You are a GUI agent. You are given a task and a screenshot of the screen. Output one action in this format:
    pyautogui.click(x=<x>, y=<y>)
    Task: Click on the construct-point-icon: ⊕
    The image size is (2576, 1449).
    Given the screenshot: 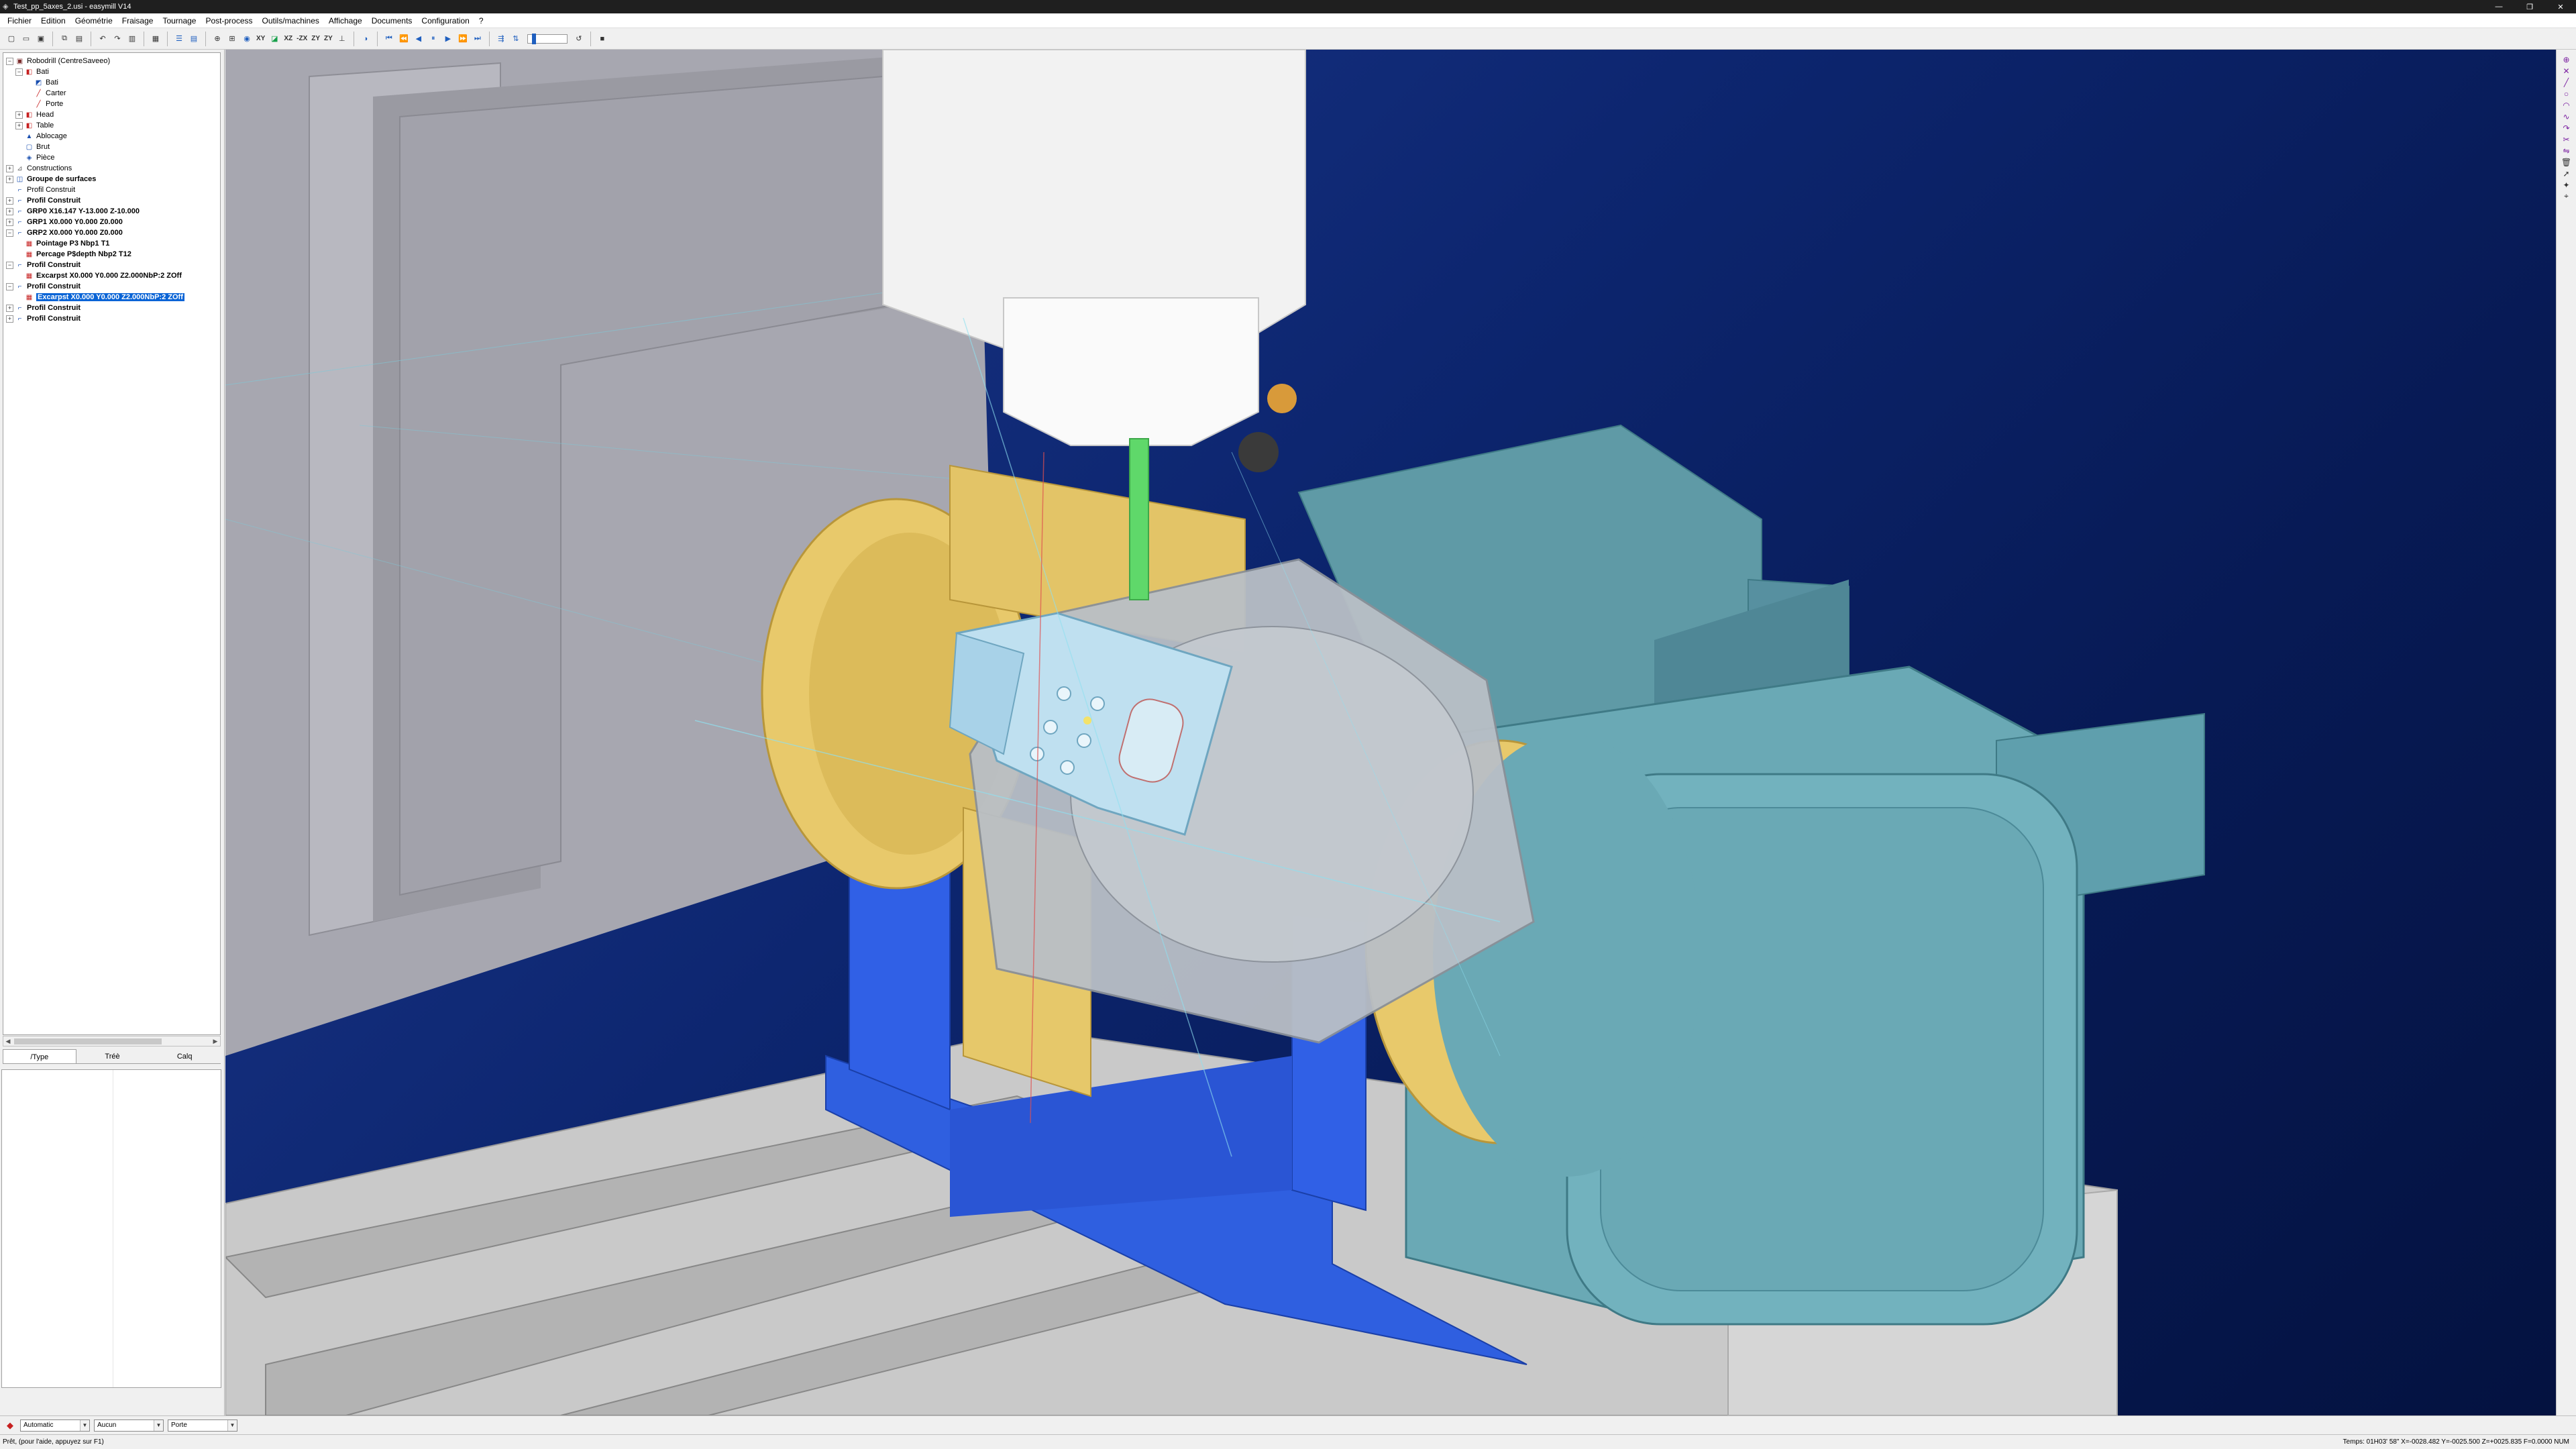 What is the action you would take?
    pyautogui.click(x=2566, y=59)
    